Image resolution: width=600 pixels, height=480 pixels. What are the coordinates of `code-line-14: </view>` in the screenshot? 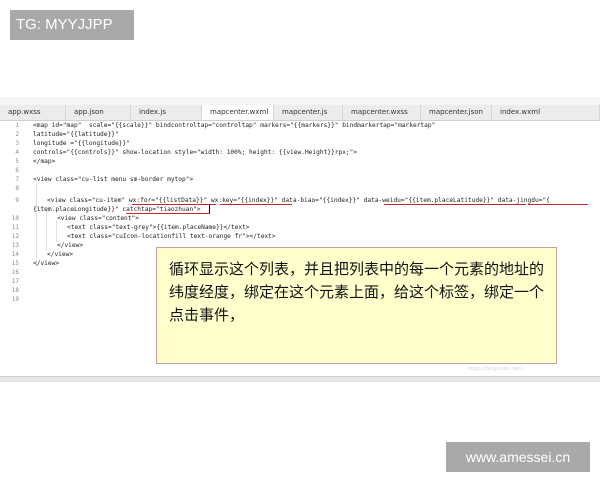 It's located at (60, 254).